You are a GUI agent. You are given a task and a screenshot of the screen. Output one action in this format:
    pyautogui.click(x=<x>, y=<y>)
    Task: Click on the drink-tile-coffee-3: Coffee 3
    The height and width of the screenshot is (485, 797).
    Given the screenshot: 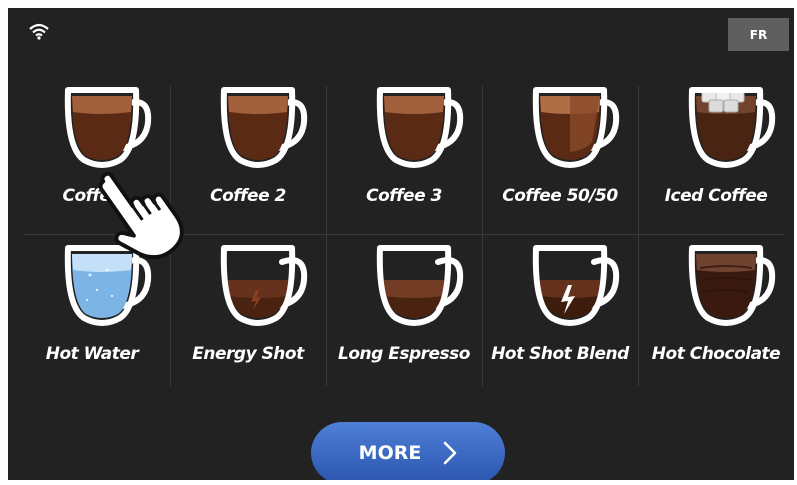 What is the action you would take?
    pyautogui.click(x=404, y=155)
    